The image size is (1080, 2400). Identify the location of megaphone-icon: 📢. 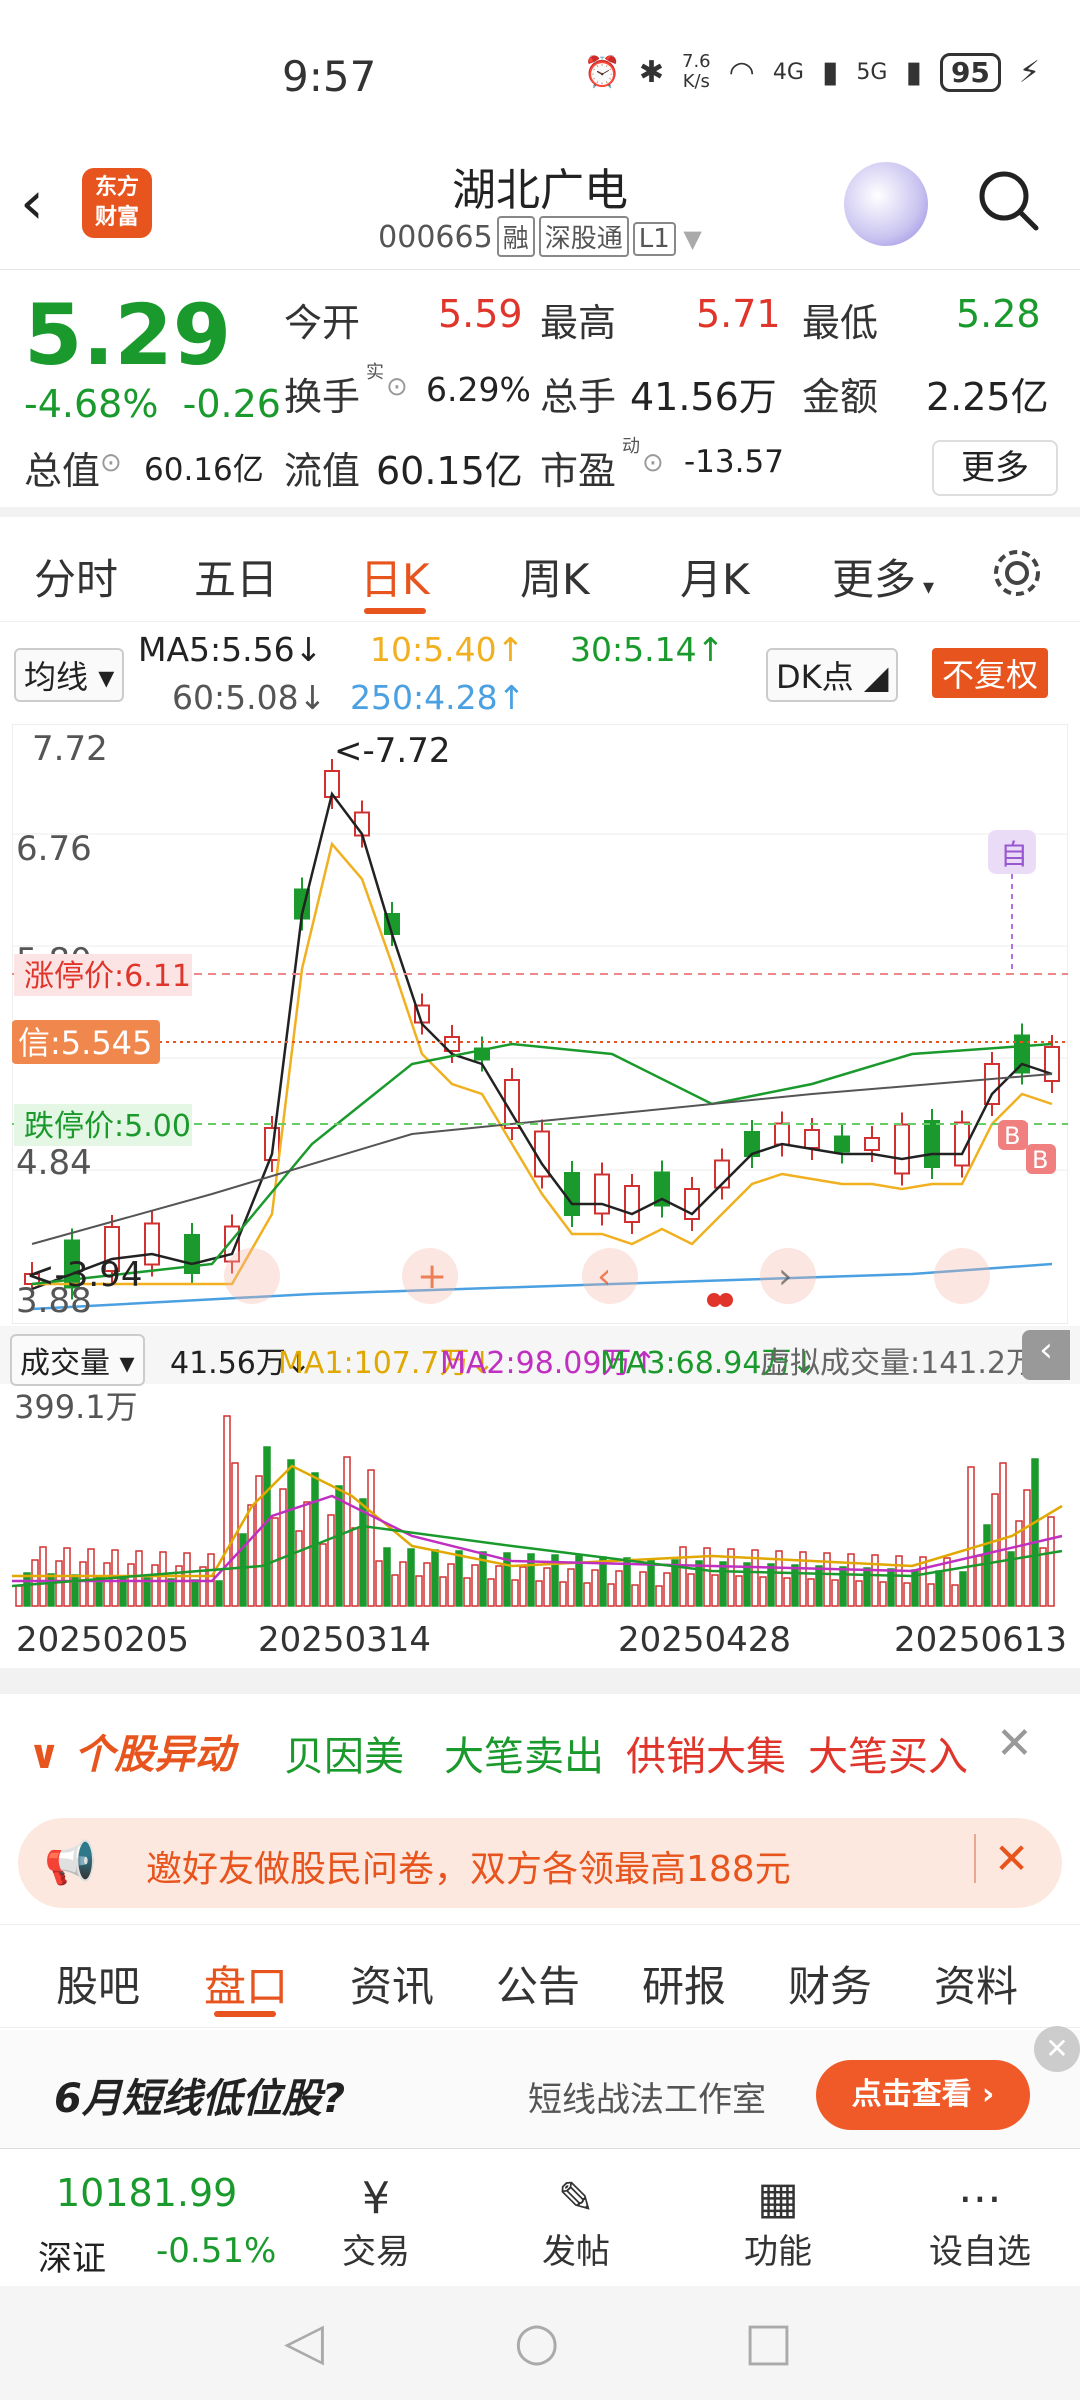
(70, 1862).